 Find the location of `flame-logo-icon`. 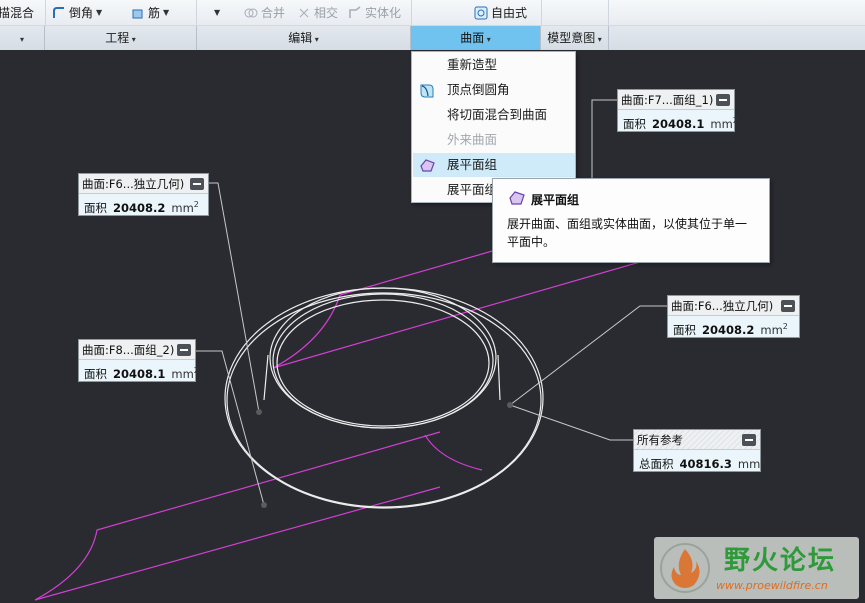

flame-logo-icon is located at coordinates (685, 568).